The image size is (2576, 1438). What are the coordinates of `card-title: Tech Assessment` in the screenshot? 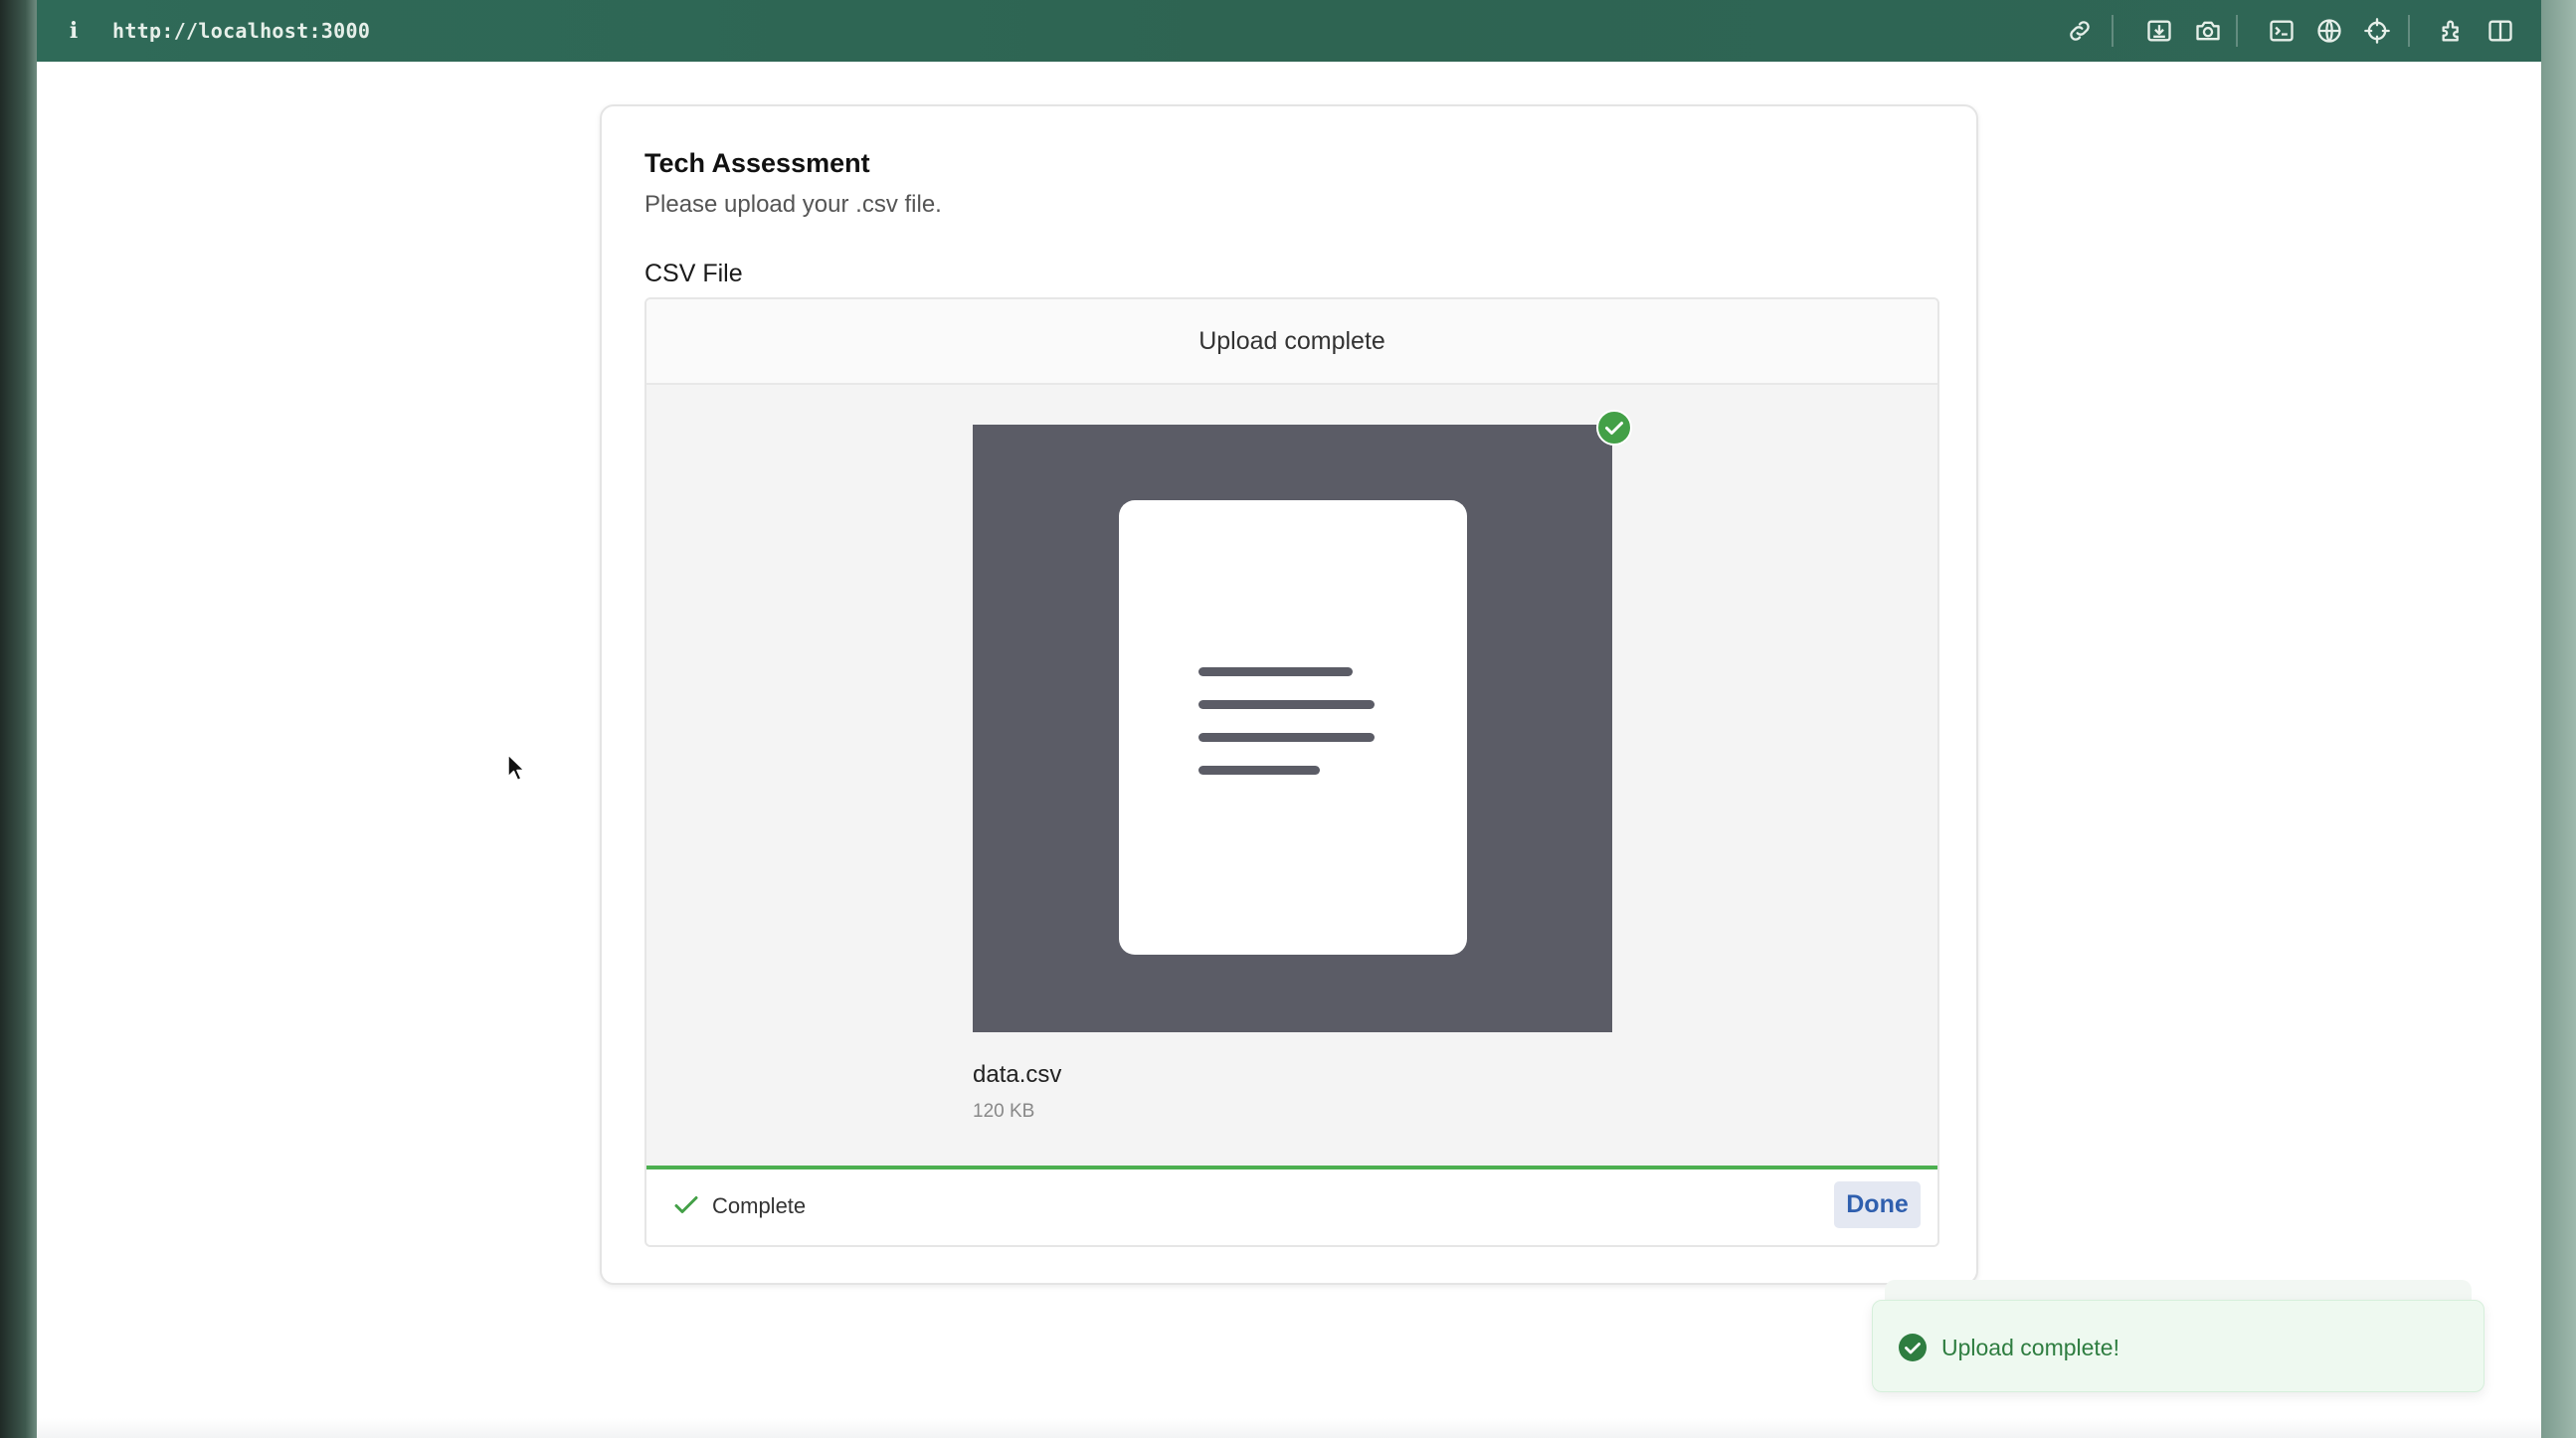 It's located at (757, 163).